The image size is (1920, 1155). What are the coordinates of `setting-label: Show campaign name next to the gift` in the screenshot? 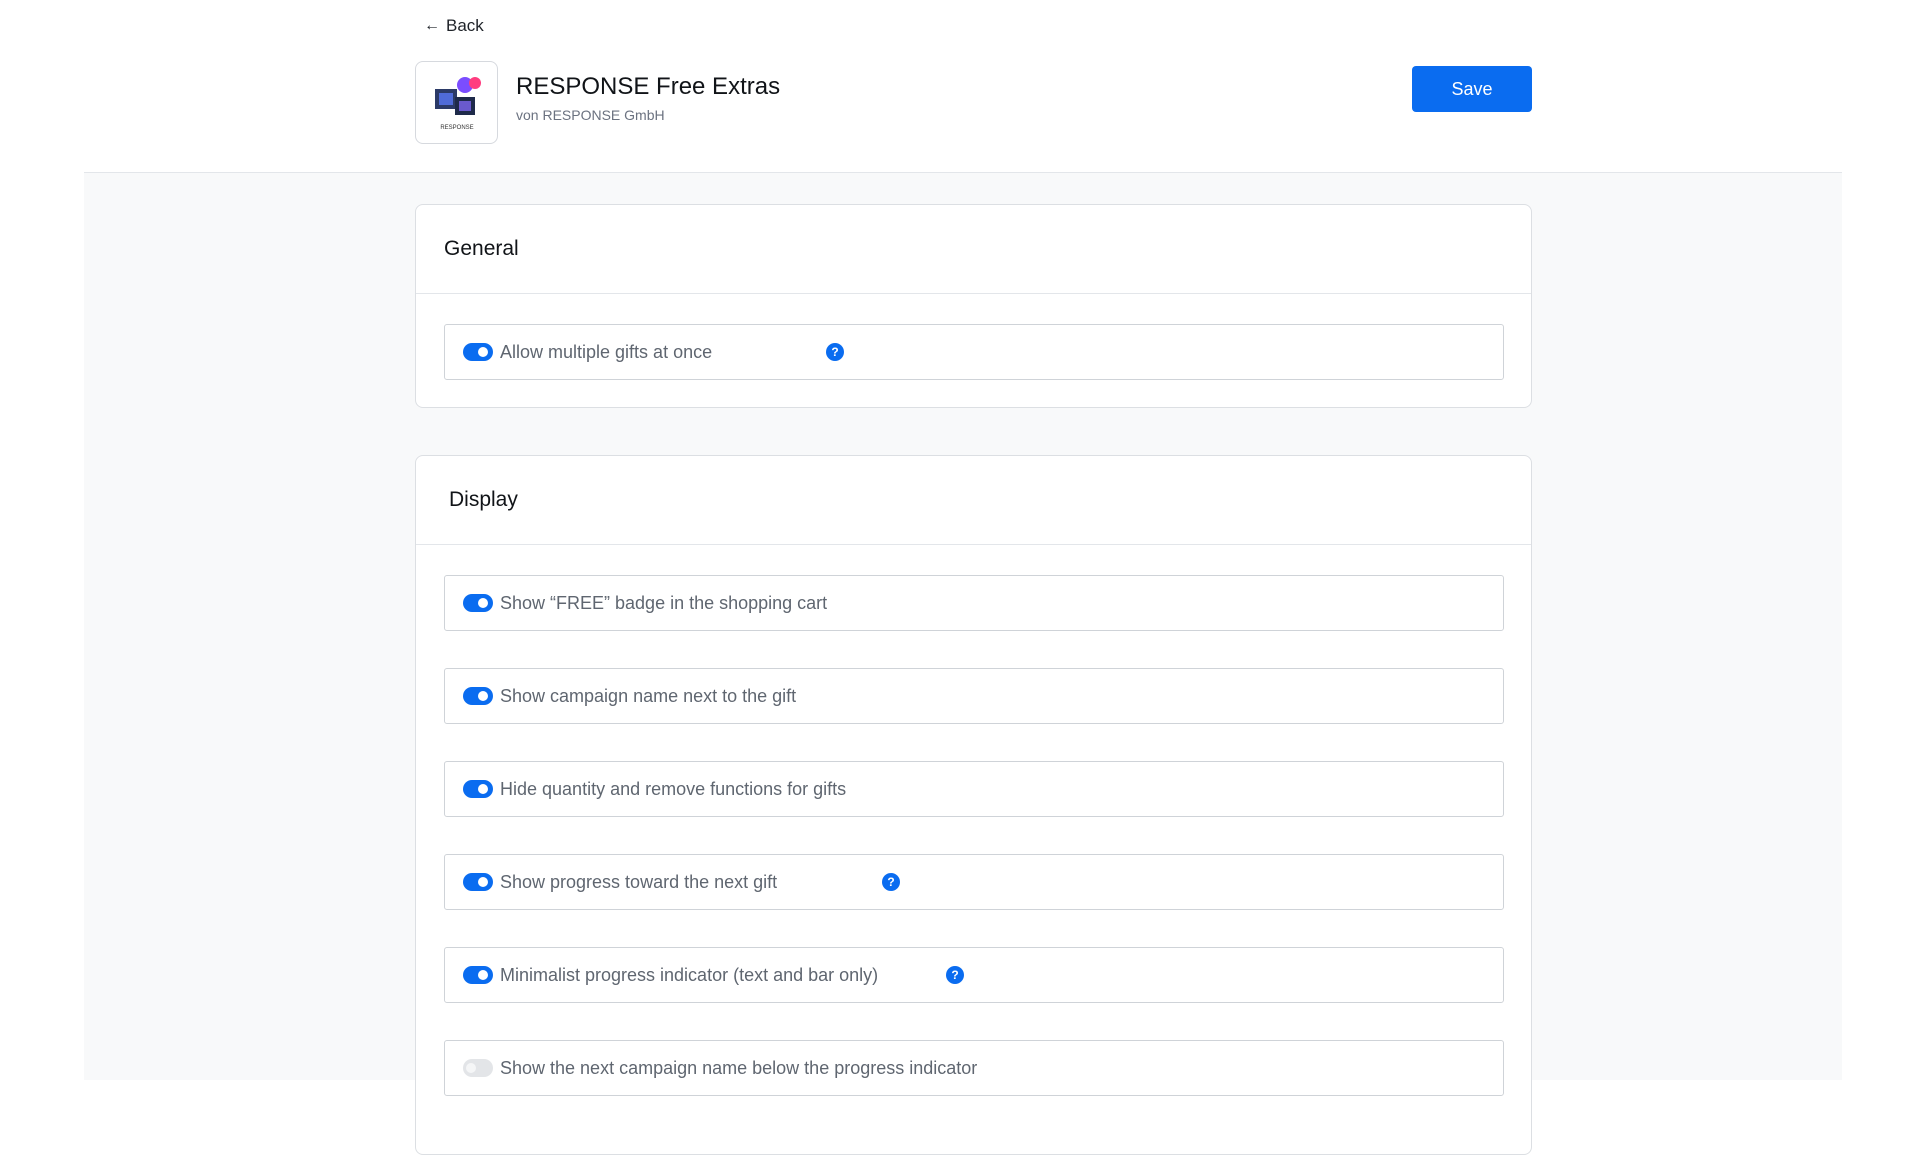 It's located at (648, 695).